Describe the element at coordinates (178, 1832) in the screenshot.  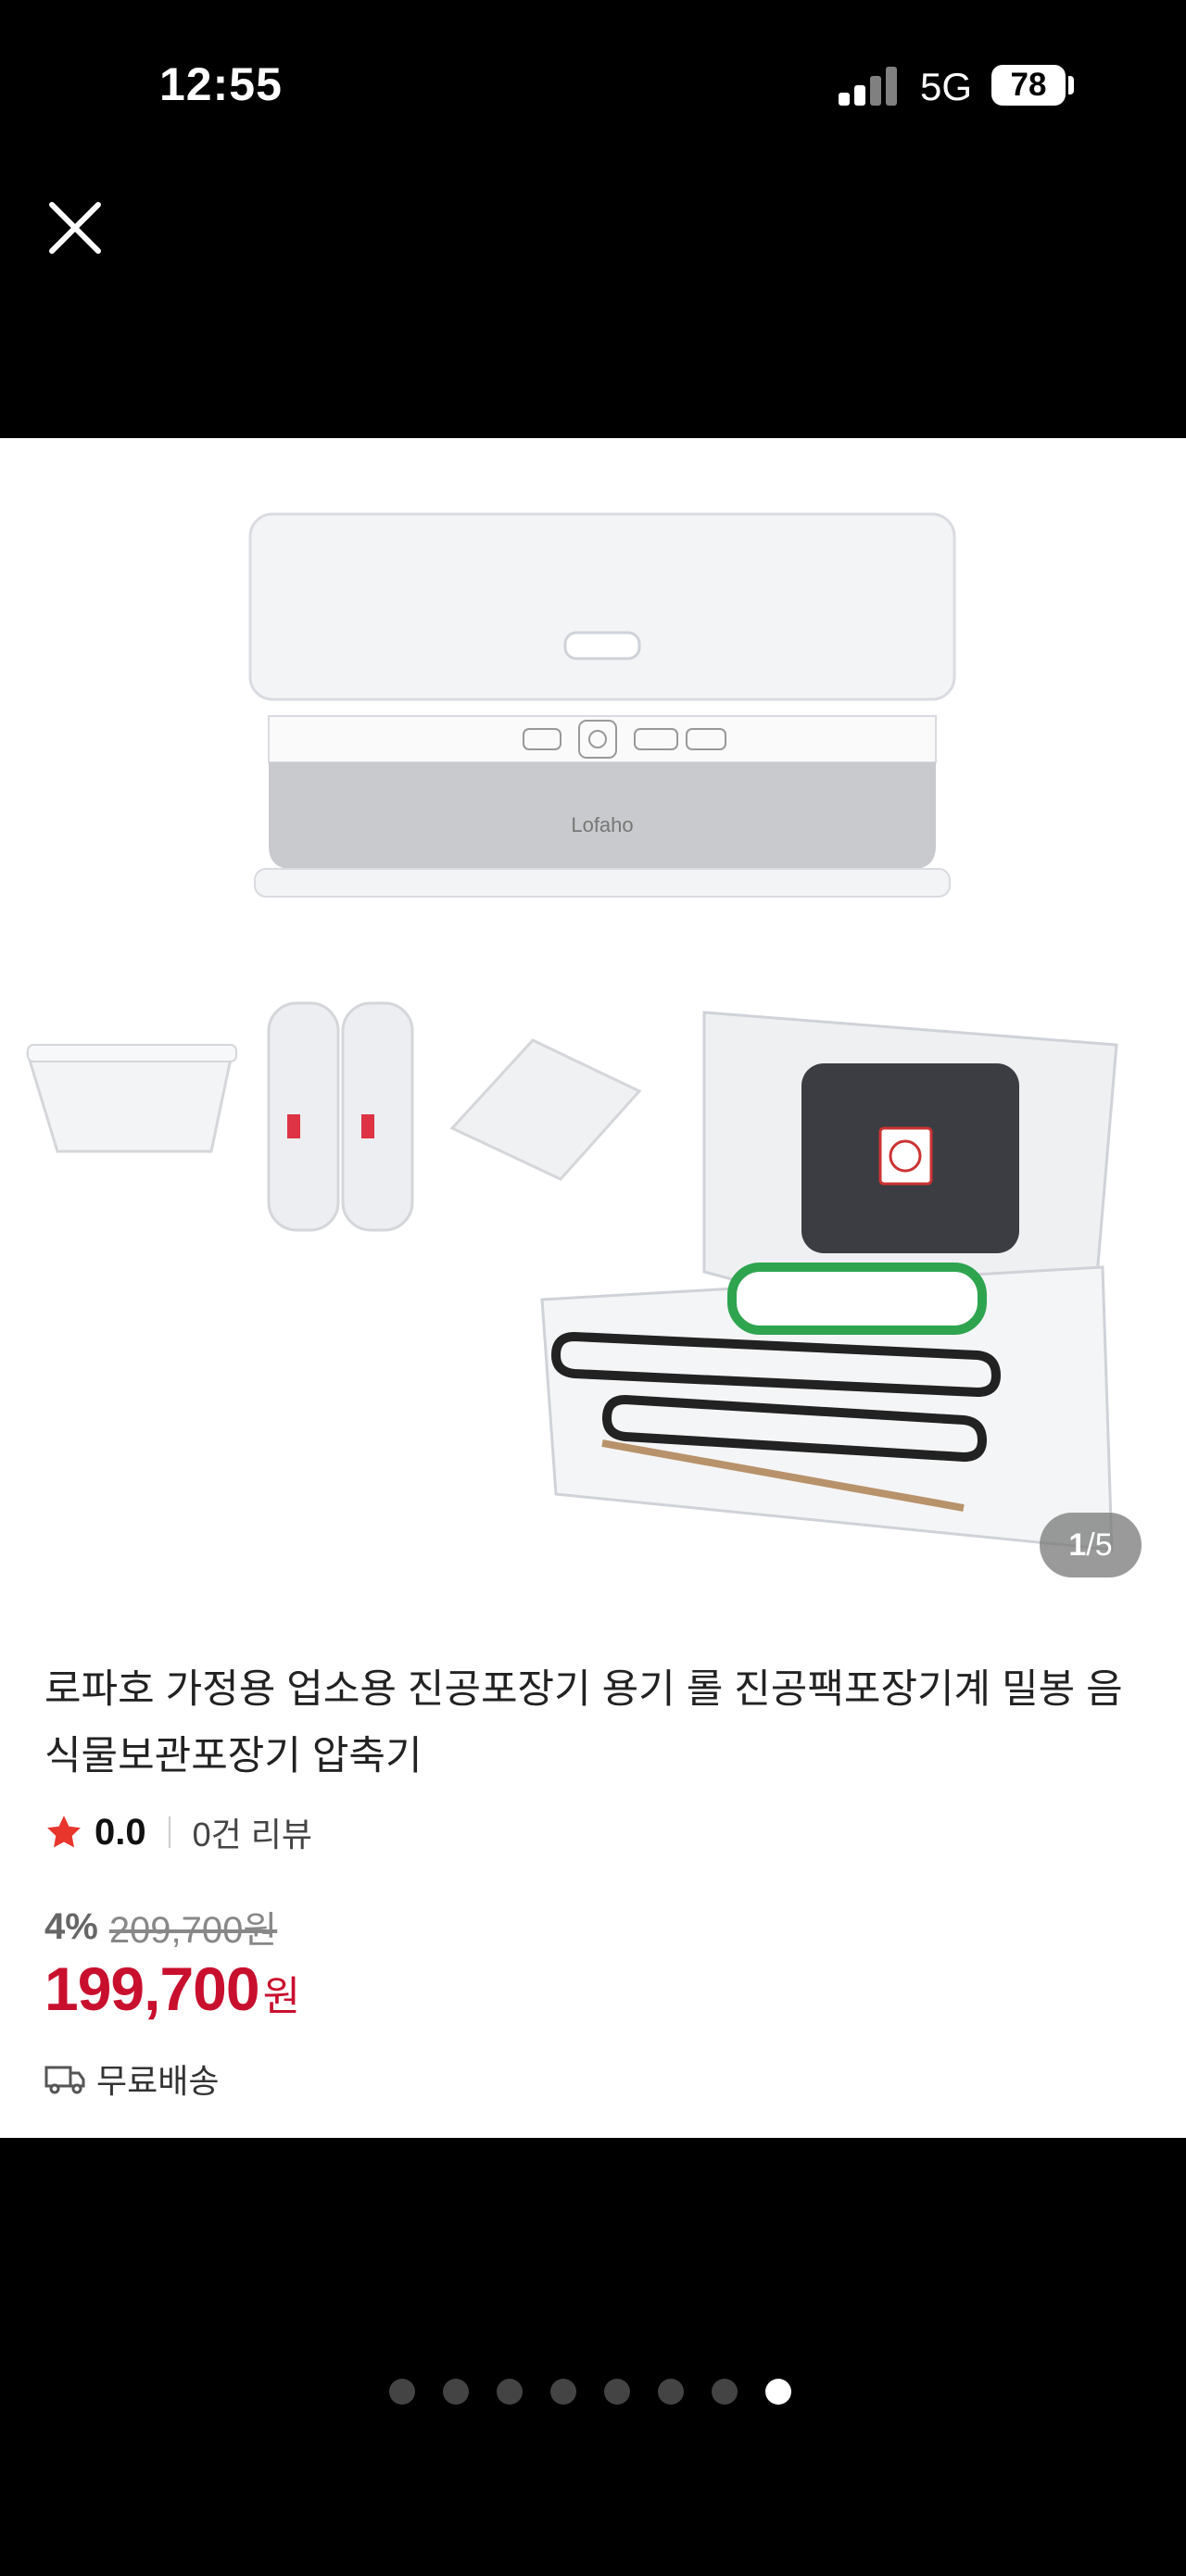
I see `rating-row: 0.0 0건 리뷰` at that location.